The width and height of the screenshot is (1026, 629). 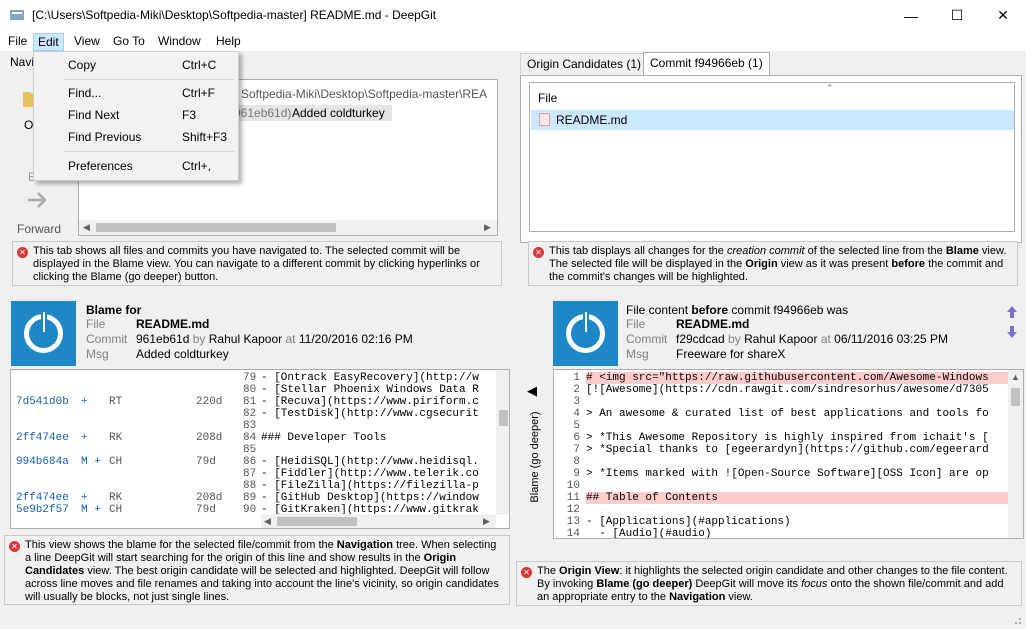 What do you see at coordinates (370, 414) in the screenshot?
I see `code-line: - [TestDisk](http://www.cgsecurit` at bounding box center [370, 414].